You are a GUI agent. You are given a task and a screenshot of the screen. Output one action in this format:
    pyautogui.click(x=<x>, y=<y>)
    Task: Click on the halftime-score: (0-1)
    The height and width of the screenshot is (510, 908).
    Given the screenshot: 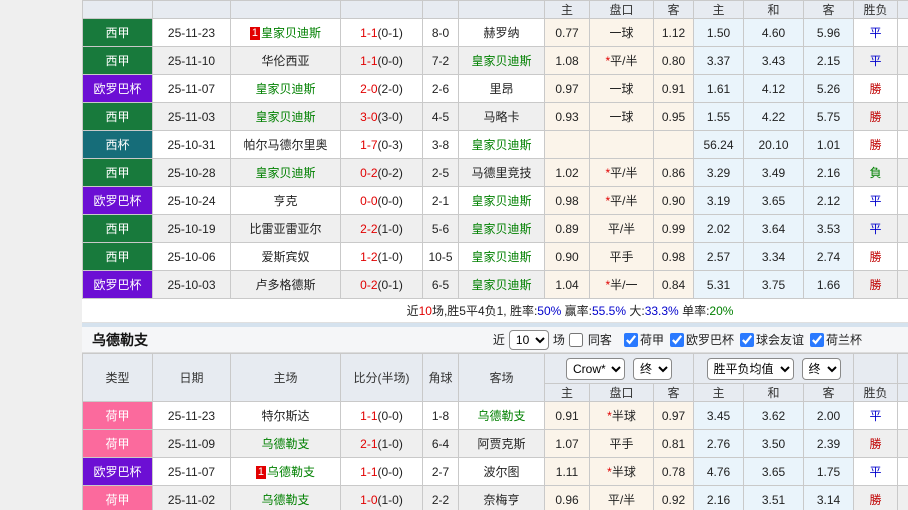 What is the action you would take?
    pyautogui.click(x=390, y=32)
    